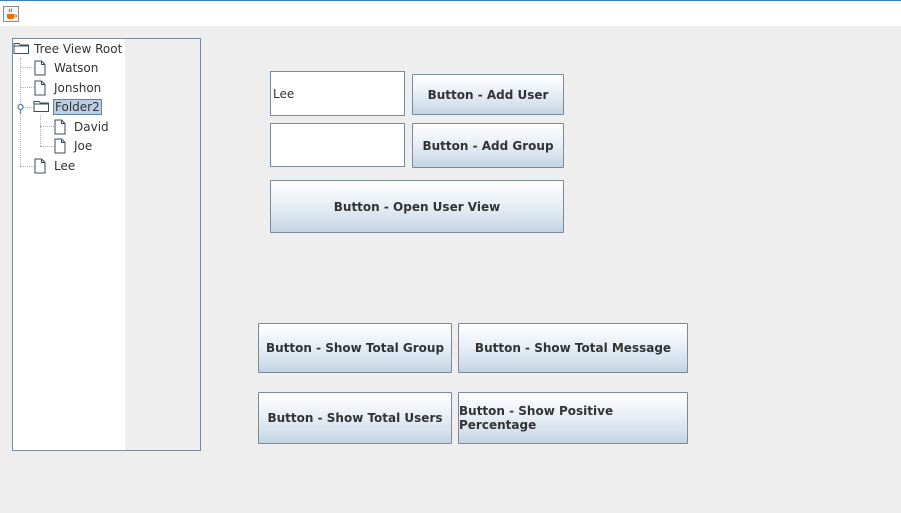 Image resolution: width=901 pixels, height=513 pixels. Describe the element at coordinates (78, 49) in the screenshot. I see `tree-root-label: Tree View Root` at that location.